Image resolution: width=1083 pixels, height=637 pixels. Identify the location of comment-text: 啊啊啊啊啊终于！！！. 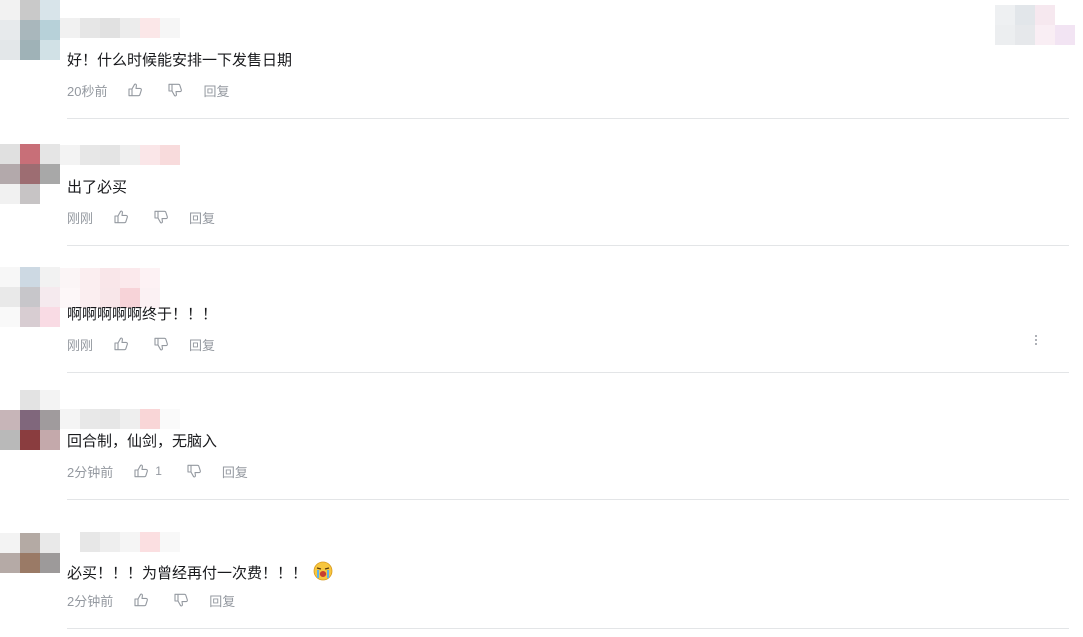
(142, 315).